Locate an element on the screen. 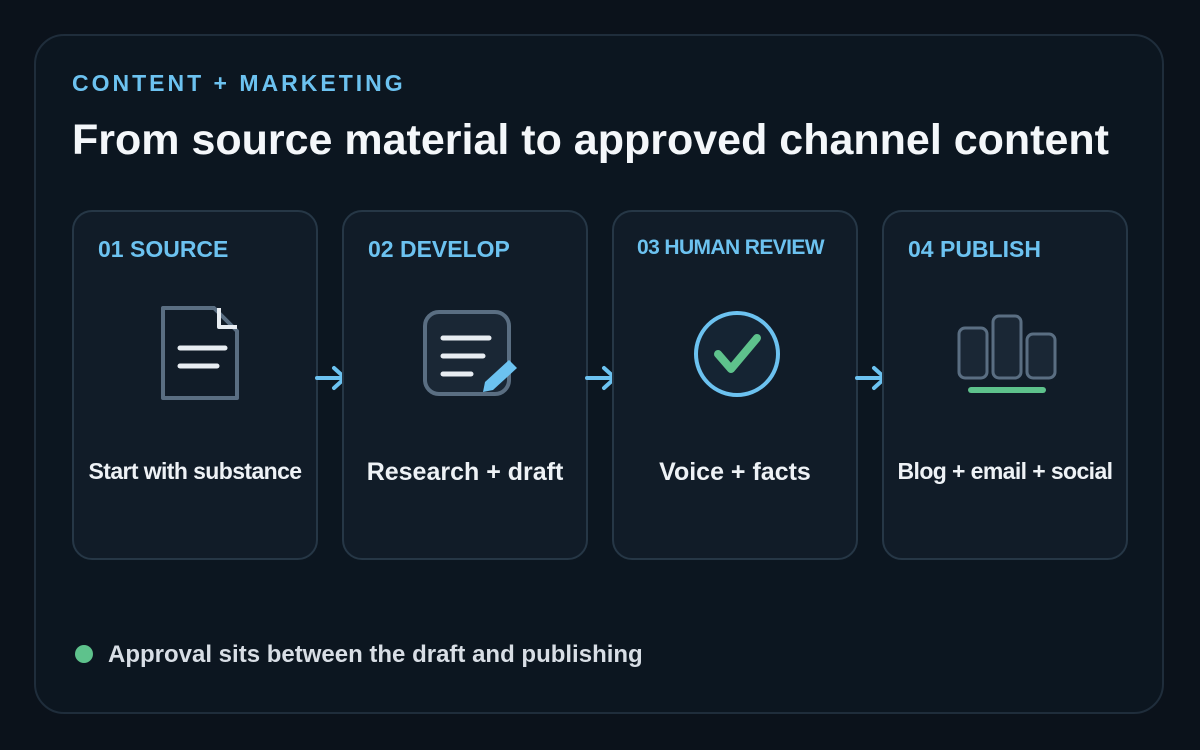  step-card-develop: 02 DEVELOP Research + draft is located at coordinates (465, 385).